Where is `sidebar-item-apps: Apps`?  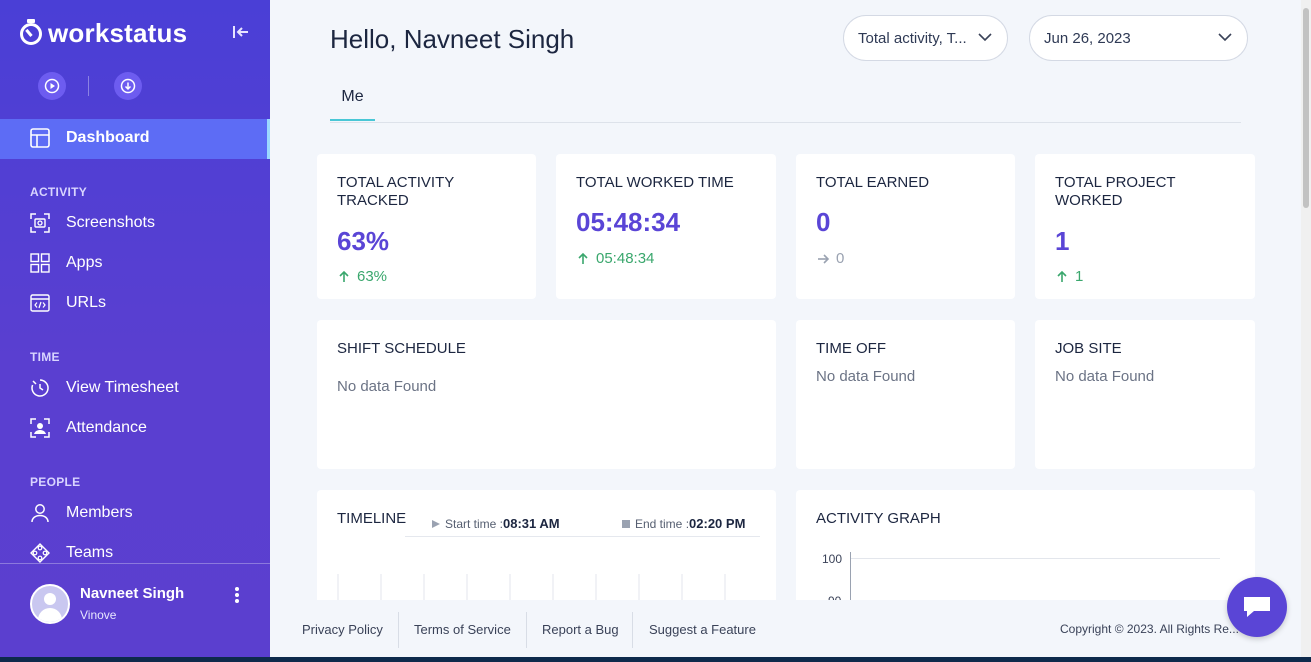 sidebar-item-apps: Apps is located at coordinates (66, 263).